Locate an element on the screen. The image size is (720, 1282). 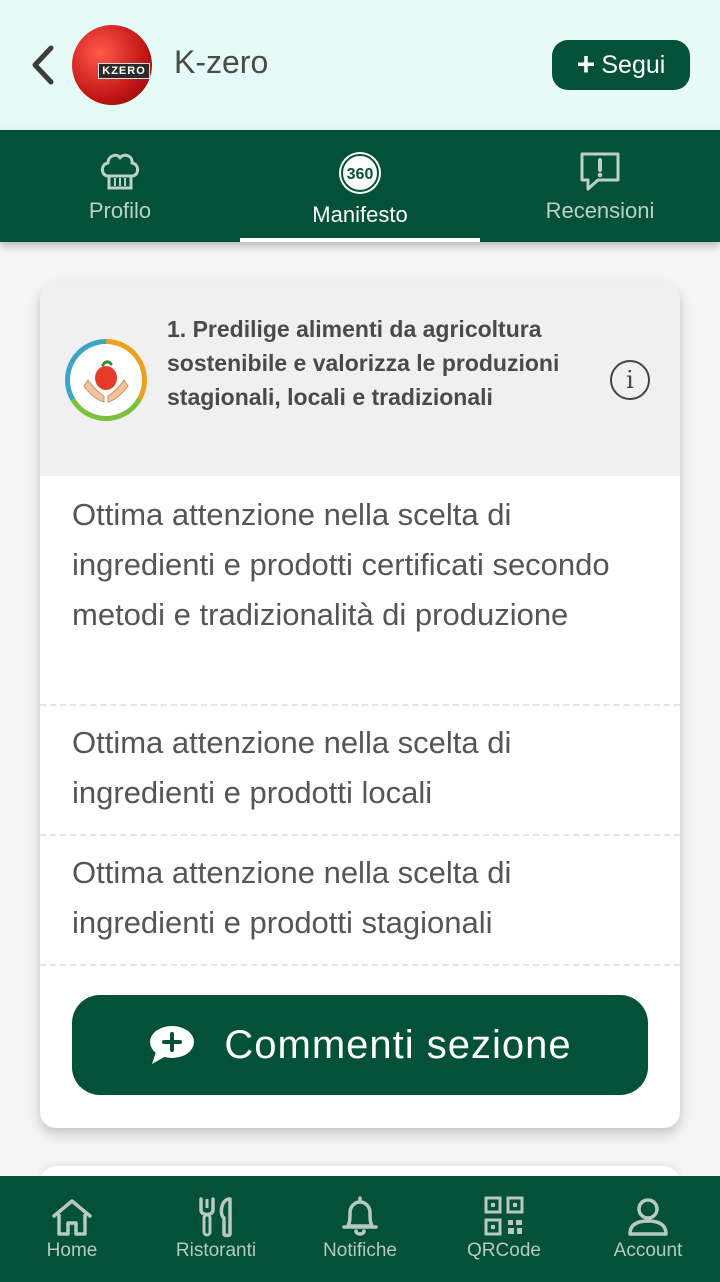
bell-icon is located at coordinates (360, 1216).